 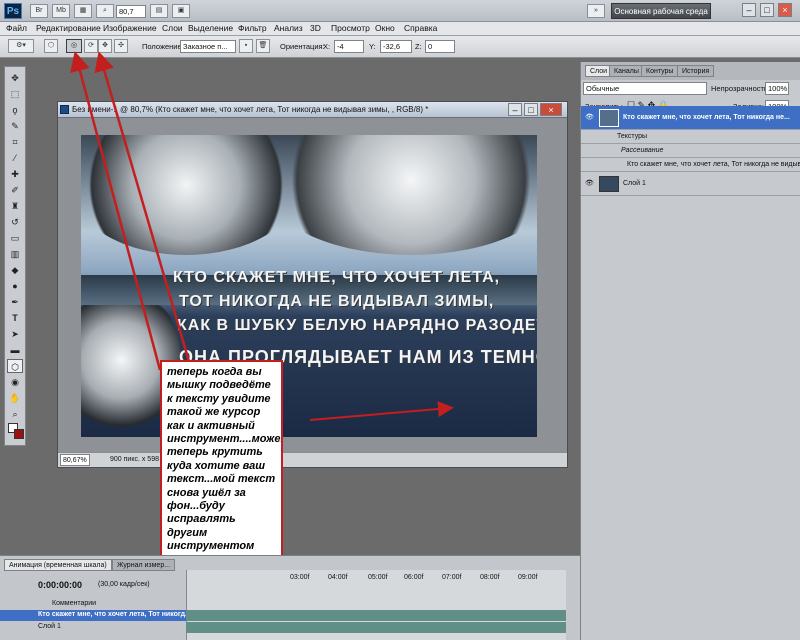 What do you see at coordinates (414, 577) in the screenshot?
I see `tick-label: 06:00f` at bounding box center [414, 577].